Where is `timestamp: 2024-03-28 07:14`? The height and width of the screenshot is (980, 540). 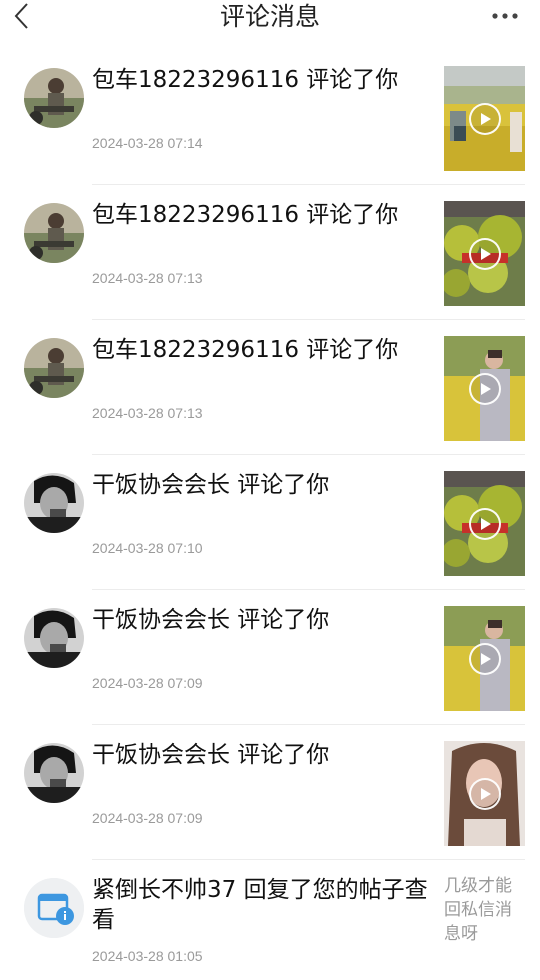 timestamp: 2024-03-28 07:14 is located at coordinates (147, 143).